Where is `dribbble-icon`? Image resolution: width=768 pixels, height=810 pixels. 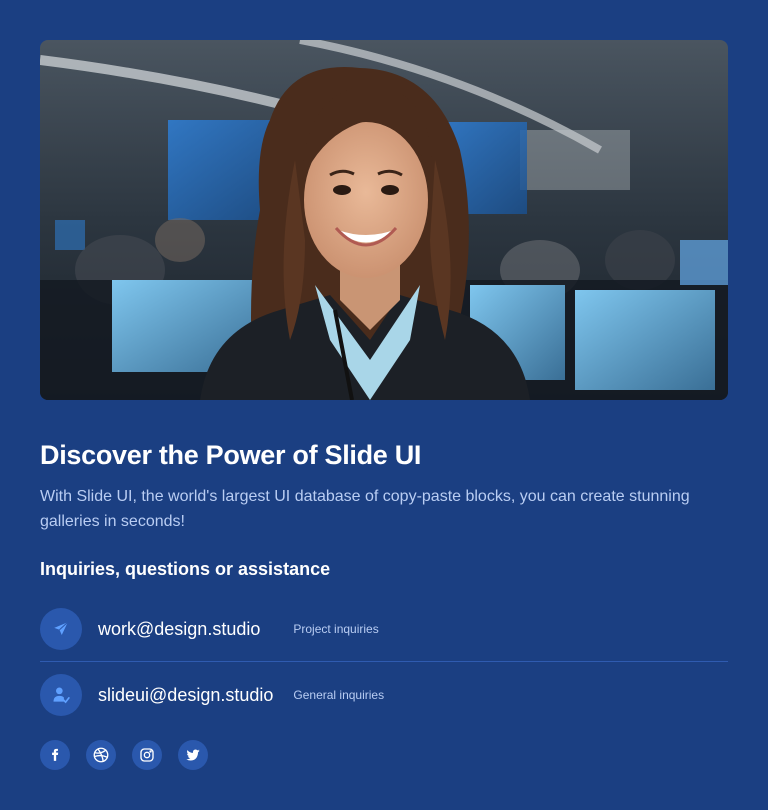 dribbble-icon is located at coordinates (101, 755).